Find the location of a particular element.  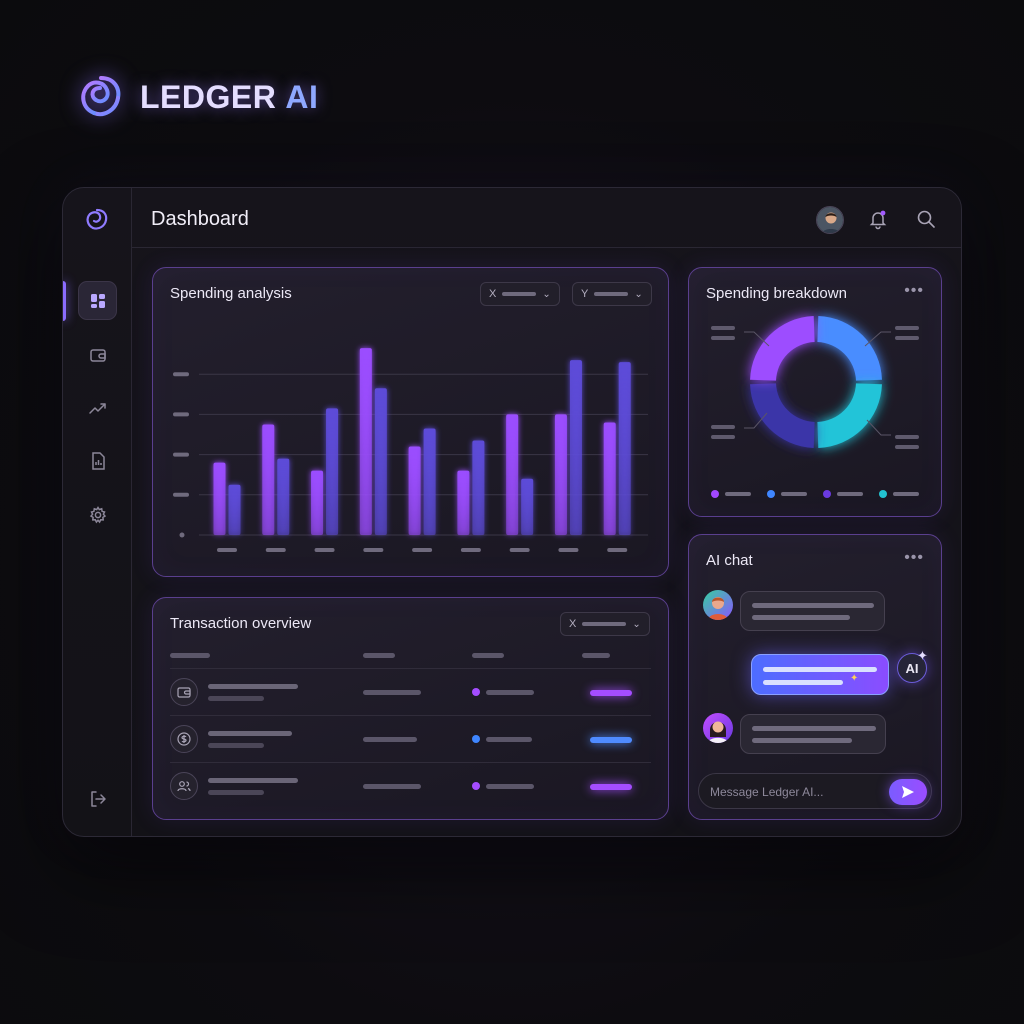

status-dot is located at coordinates (476, 692).